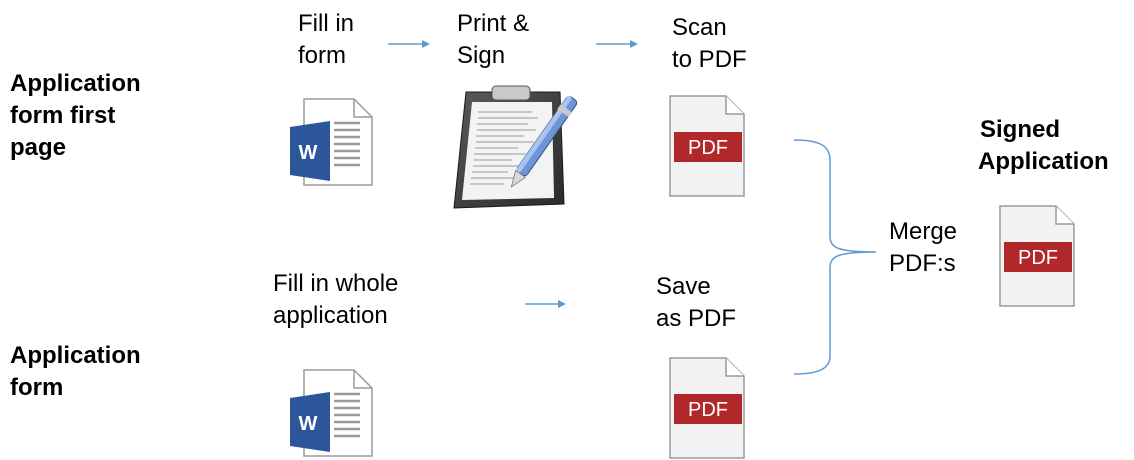 The height and width of the screenshot is (460, 1134). Describe the element at coordinates (835, 257) in the screenshot. I see `merge-bracket` at that location.